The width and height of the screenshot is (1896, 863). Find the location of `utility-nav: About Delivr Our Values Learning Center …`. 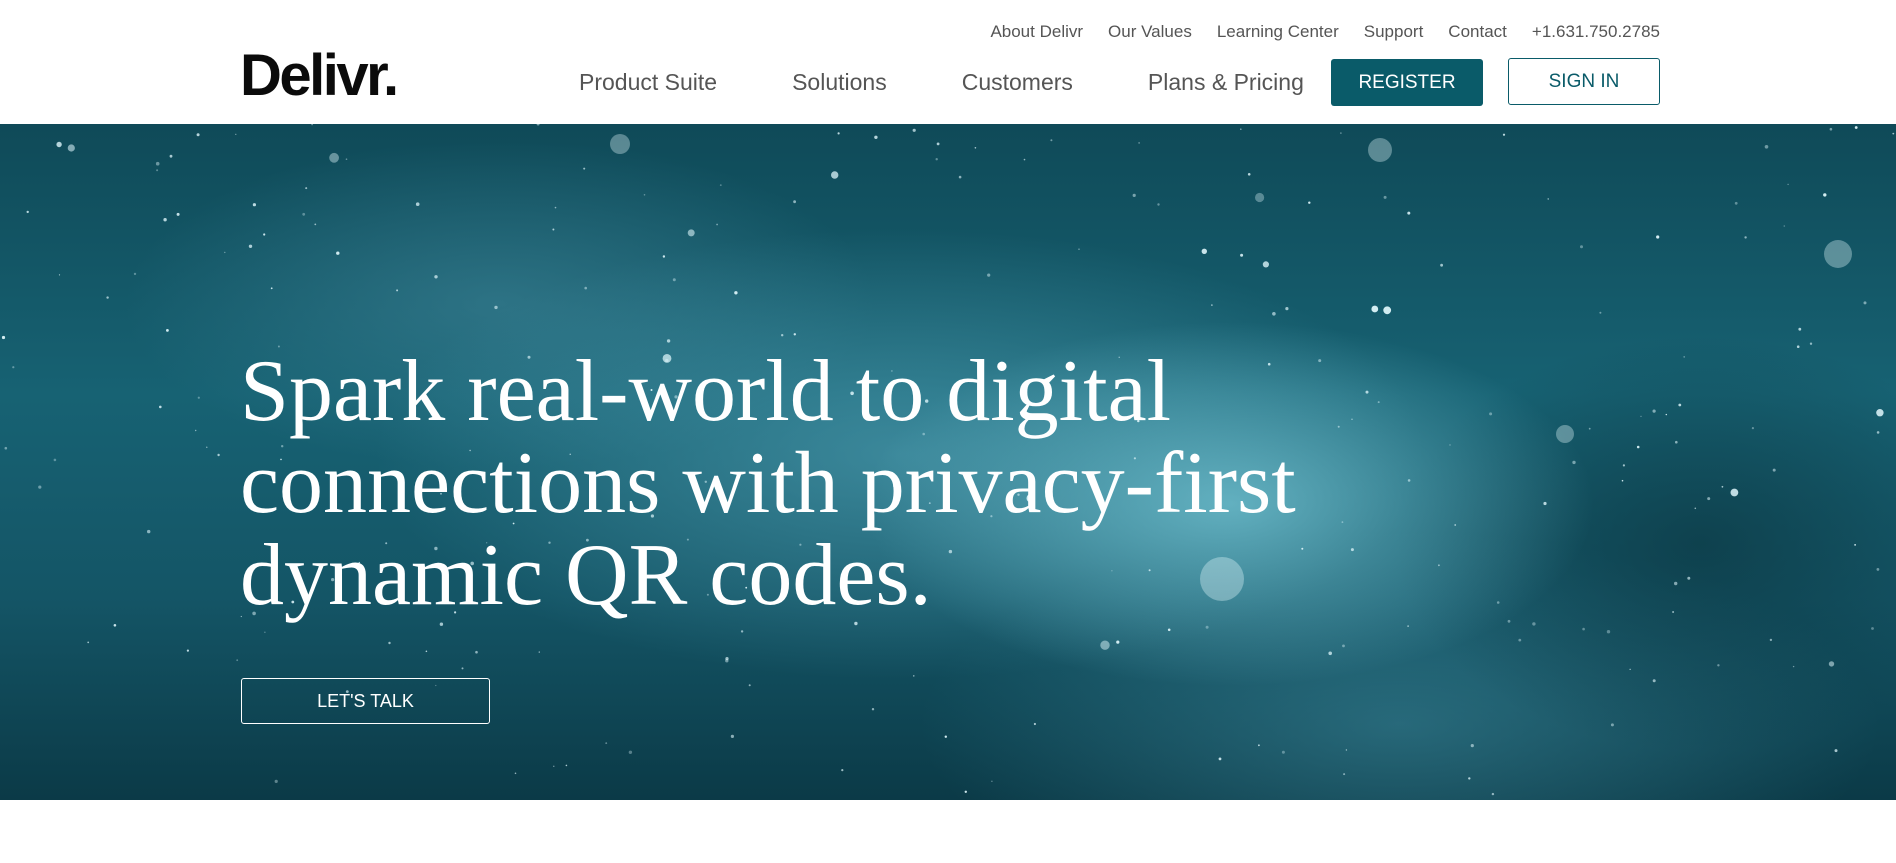

utility-nav: About Delivr Our Values Learning Center … is located at coordinates (1312, 32).